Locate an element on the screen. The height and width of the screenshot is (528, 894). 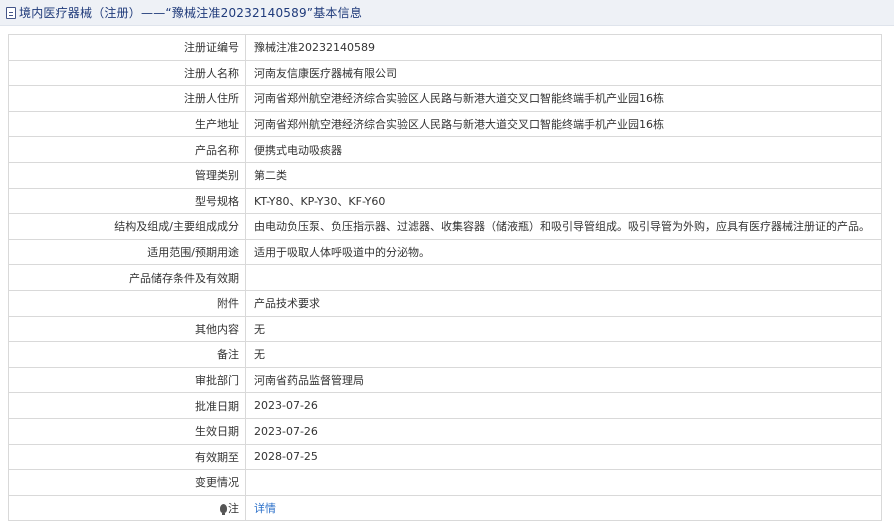
row-value-management-class: 第二类 is located at coordinates (563, 175).